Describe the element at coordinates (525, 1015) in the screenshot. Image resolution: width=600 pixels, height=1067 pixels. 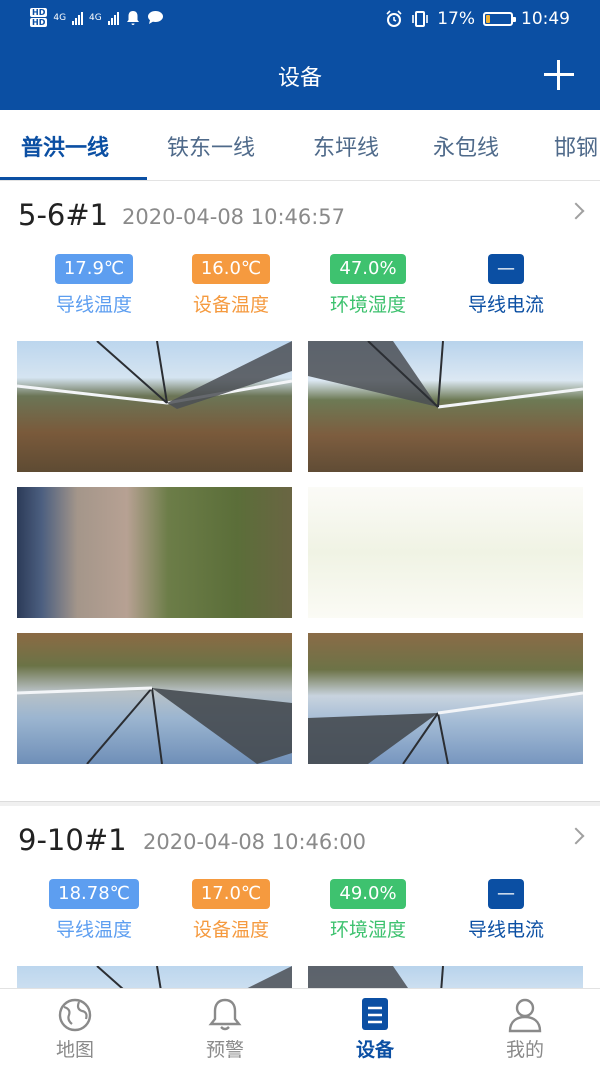
I see `user-icon` at that location.